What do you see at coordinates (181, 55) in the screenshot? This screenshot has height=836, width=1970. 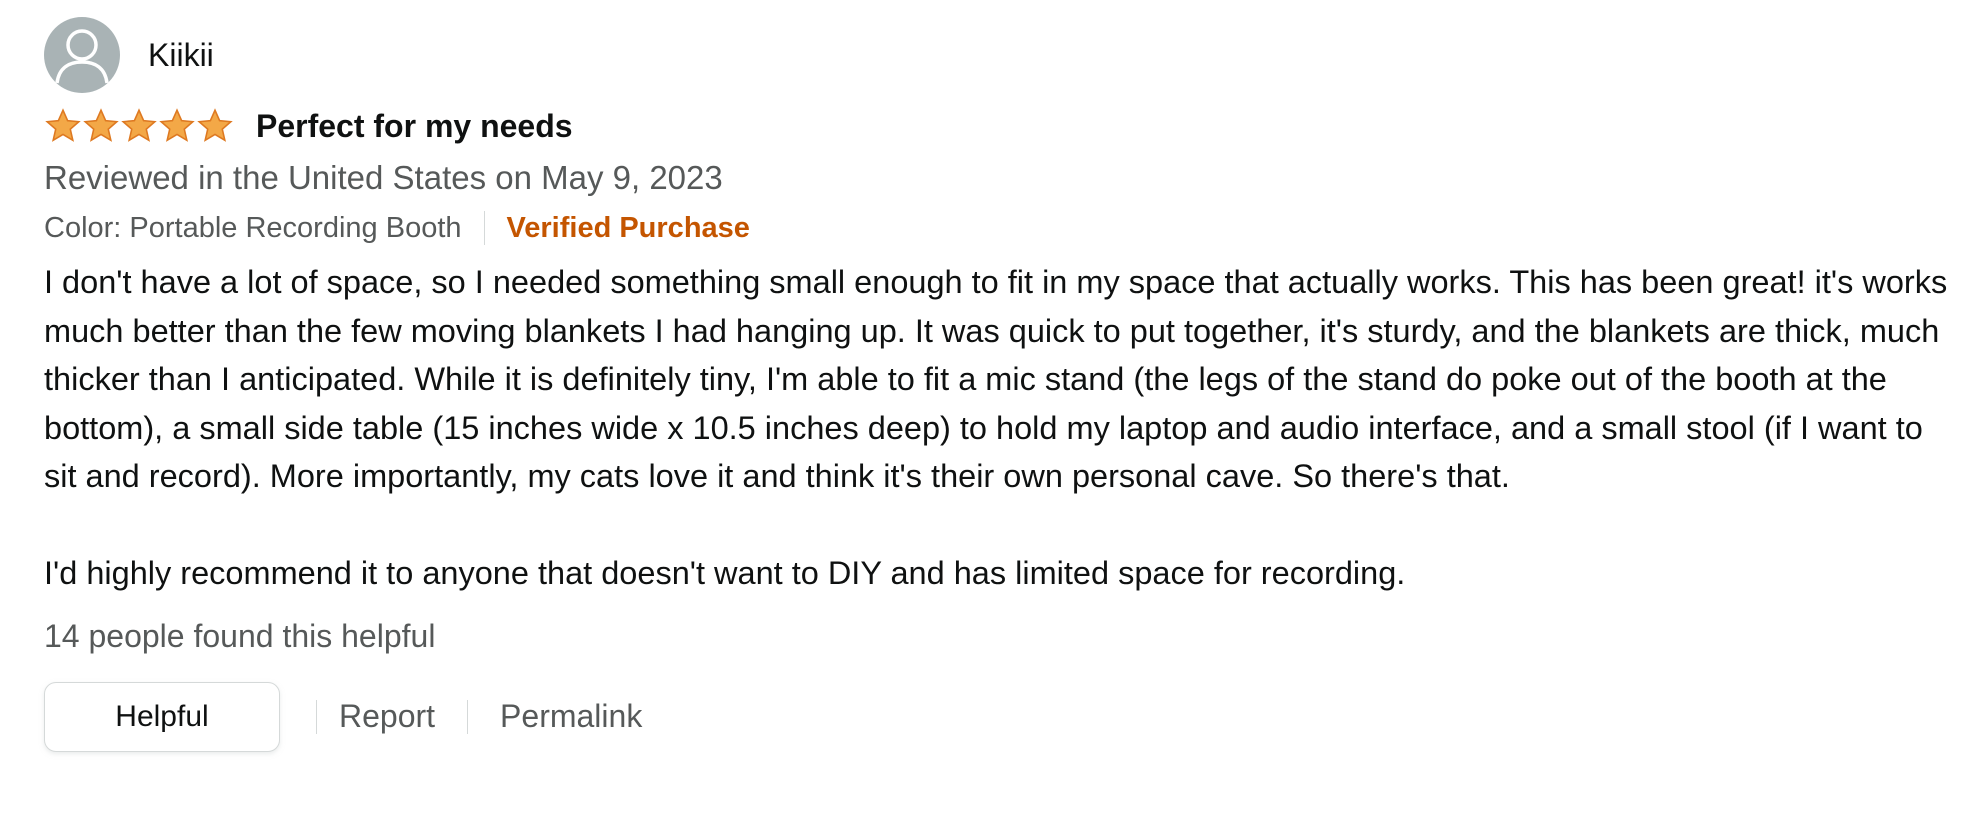 I see `reviewer-name: Kiikii` at bounding box center [181, 55].